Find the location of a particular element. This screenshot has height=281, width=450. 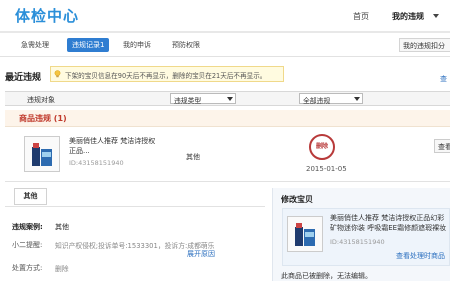

expand-reason-link: 展开原因 is located at coordinates (201, 254).